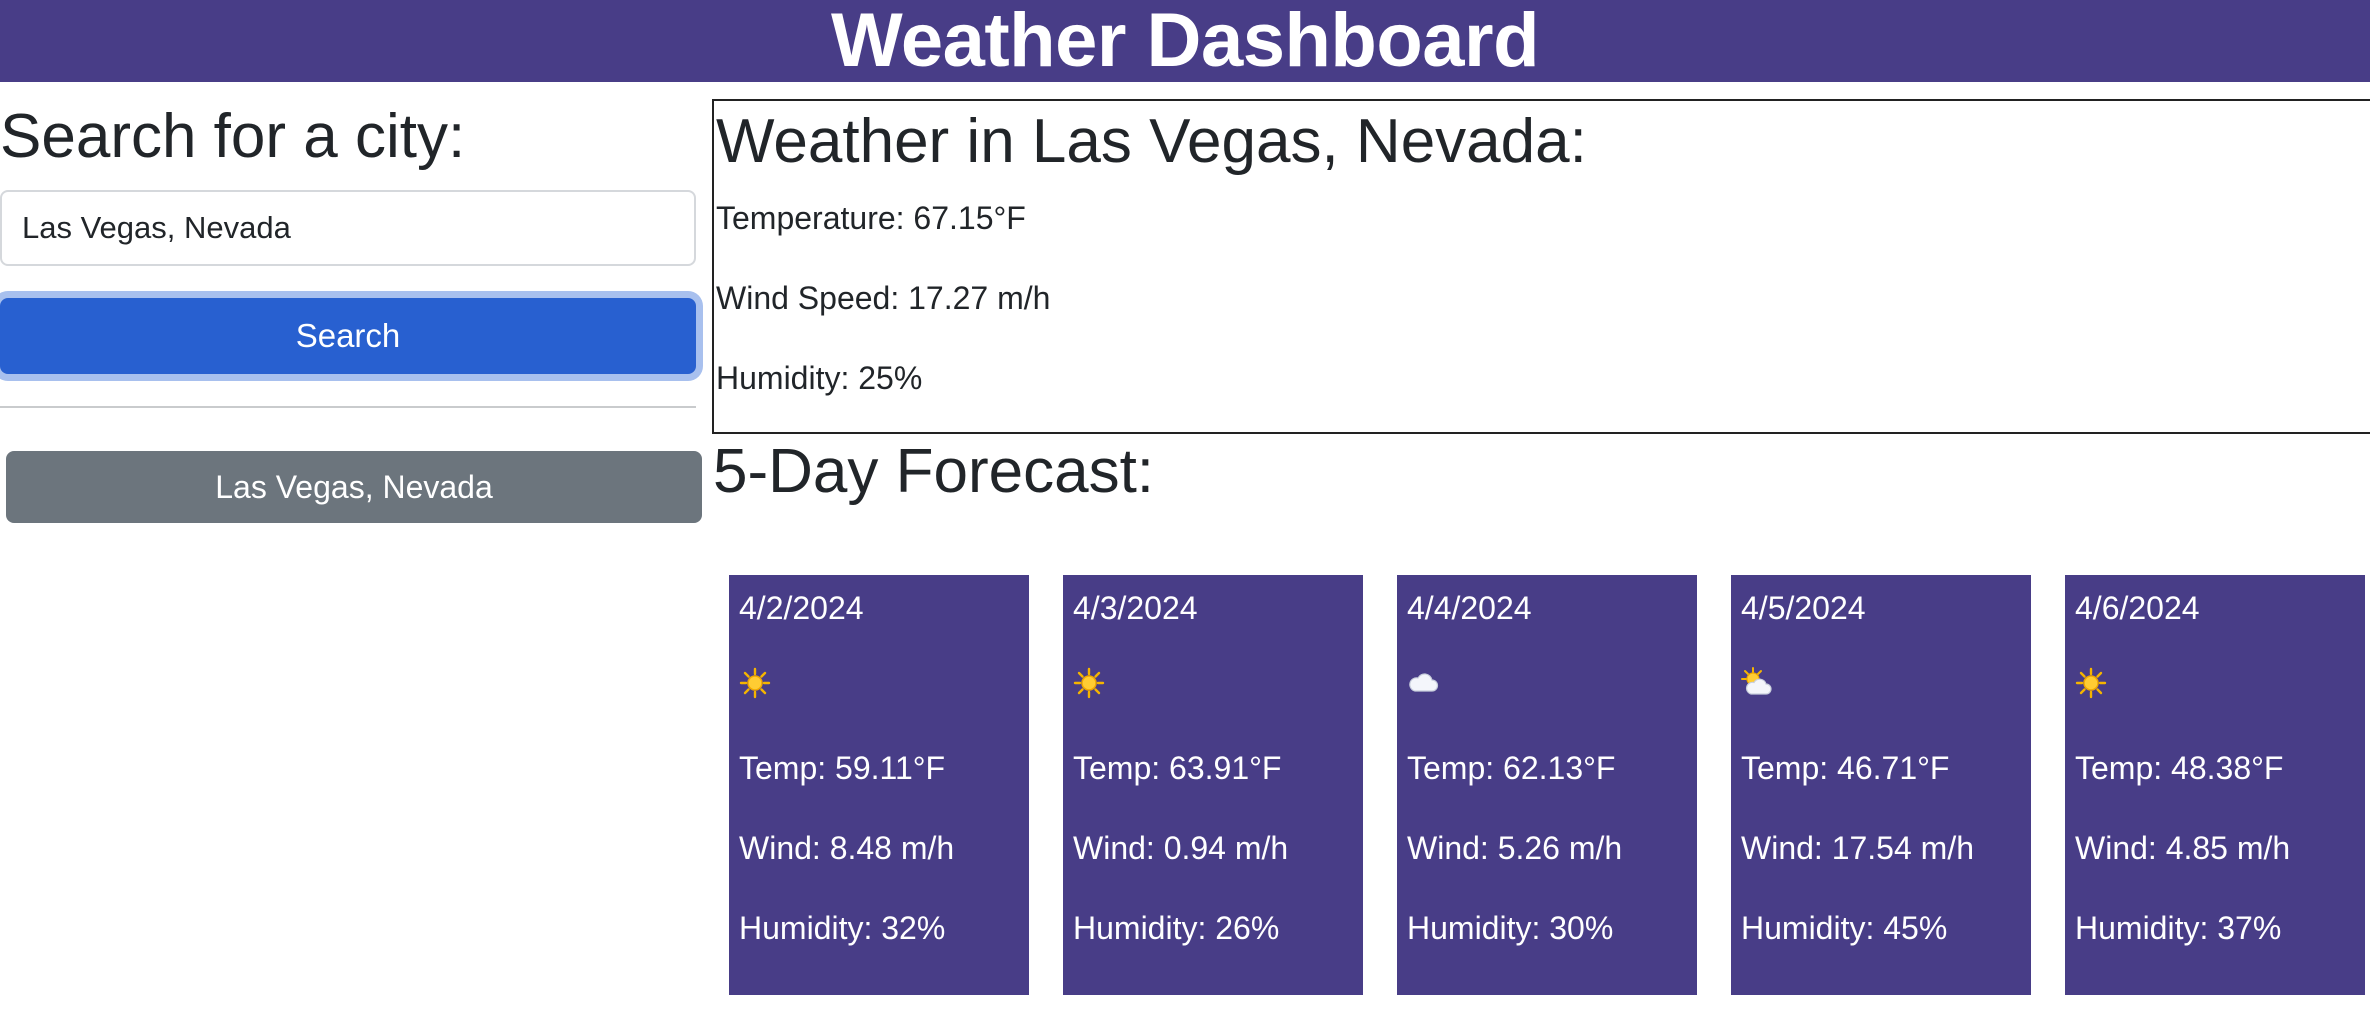  Describe the element at coordinates (1857, 848) in the screenshot. I see `forecast-wind: Wind: 17.54 m/h` at that location.